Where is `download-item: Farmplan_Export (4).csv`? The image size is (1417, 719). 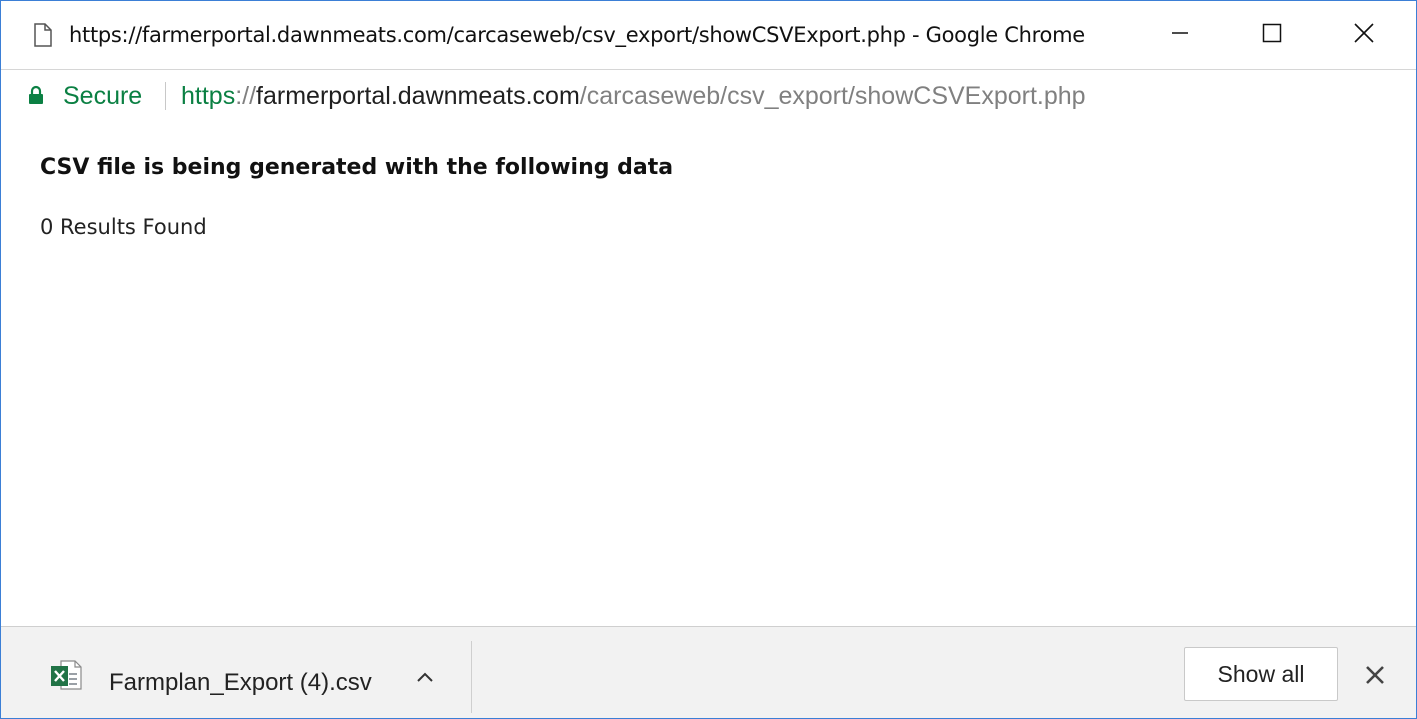 download-item: Farmplan_Export (4).csv is located at coordinates (236, 672).